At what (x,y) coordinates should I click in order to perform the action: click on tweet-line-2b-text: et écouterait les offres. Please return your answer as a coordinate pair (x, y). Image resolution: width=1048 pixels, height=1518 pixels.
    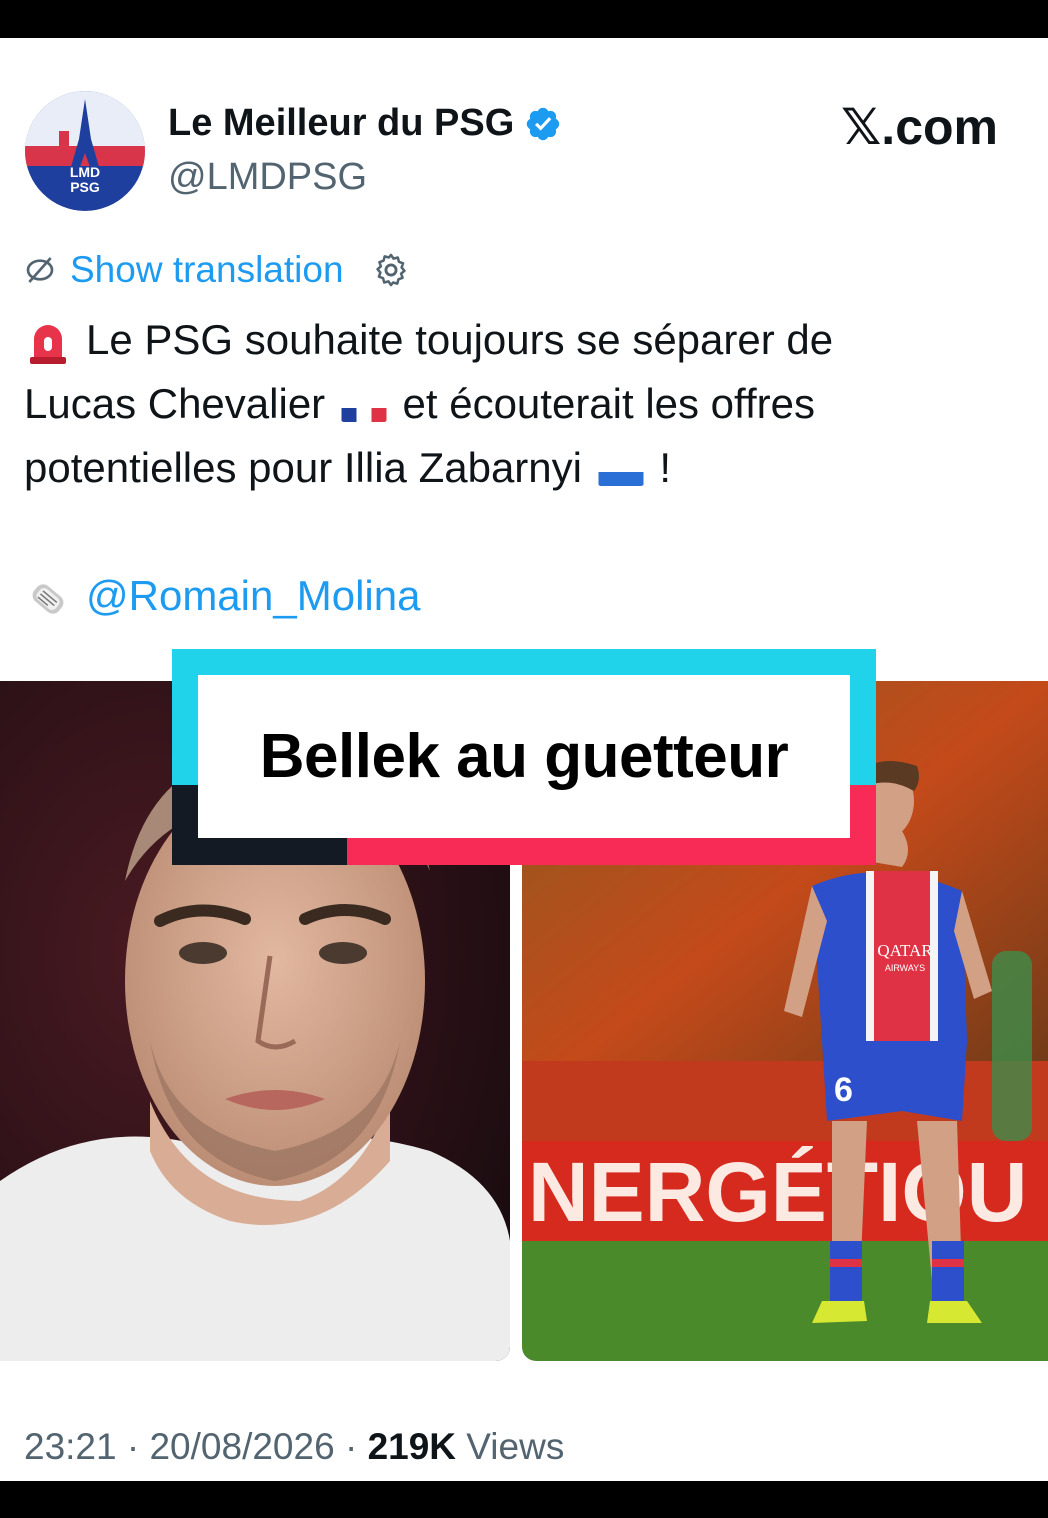
    Looking at the image, I should click on (608, 403).